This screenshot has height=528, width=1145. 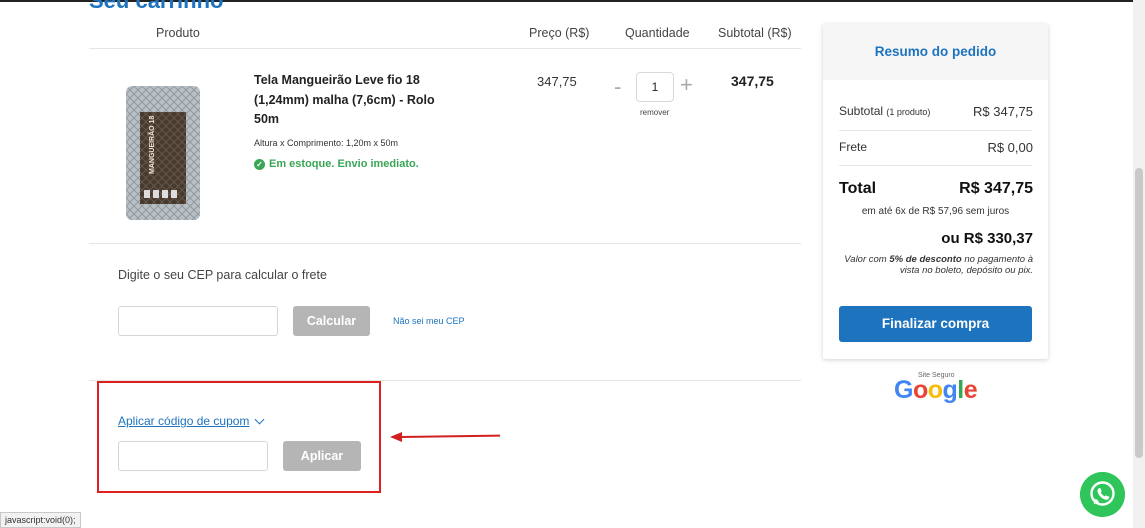 I want to click on order-summary-title: Resumo do pedido, so click(x=935, y=51).